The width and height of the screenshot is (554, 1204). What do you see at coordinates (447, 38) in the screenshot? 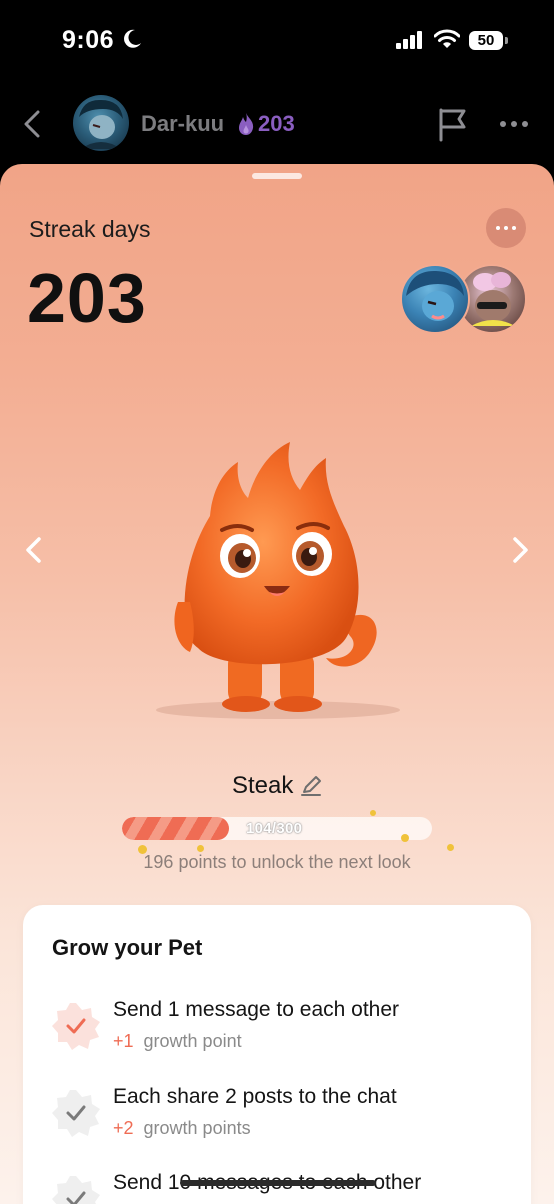
I see `wifi-icon` at bounding box center [447, 38].